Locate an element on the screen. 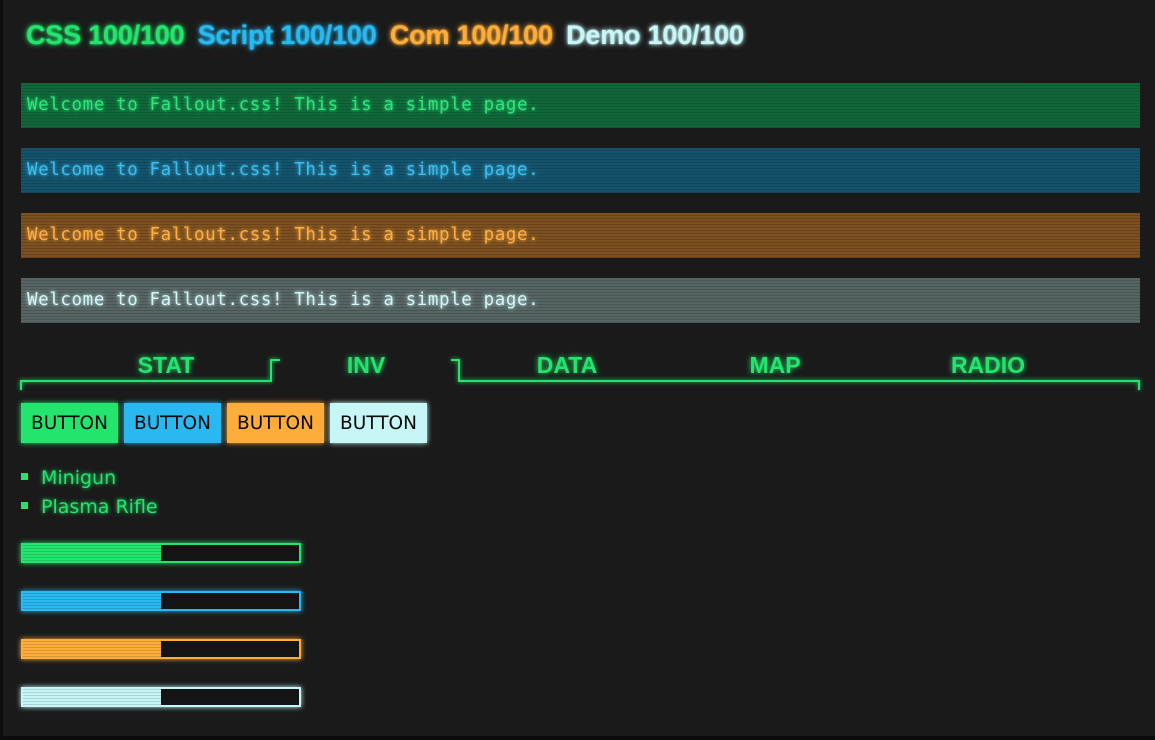 The image size is (1155, 740). tab-map: MAP is located at coordinates (774, 365).